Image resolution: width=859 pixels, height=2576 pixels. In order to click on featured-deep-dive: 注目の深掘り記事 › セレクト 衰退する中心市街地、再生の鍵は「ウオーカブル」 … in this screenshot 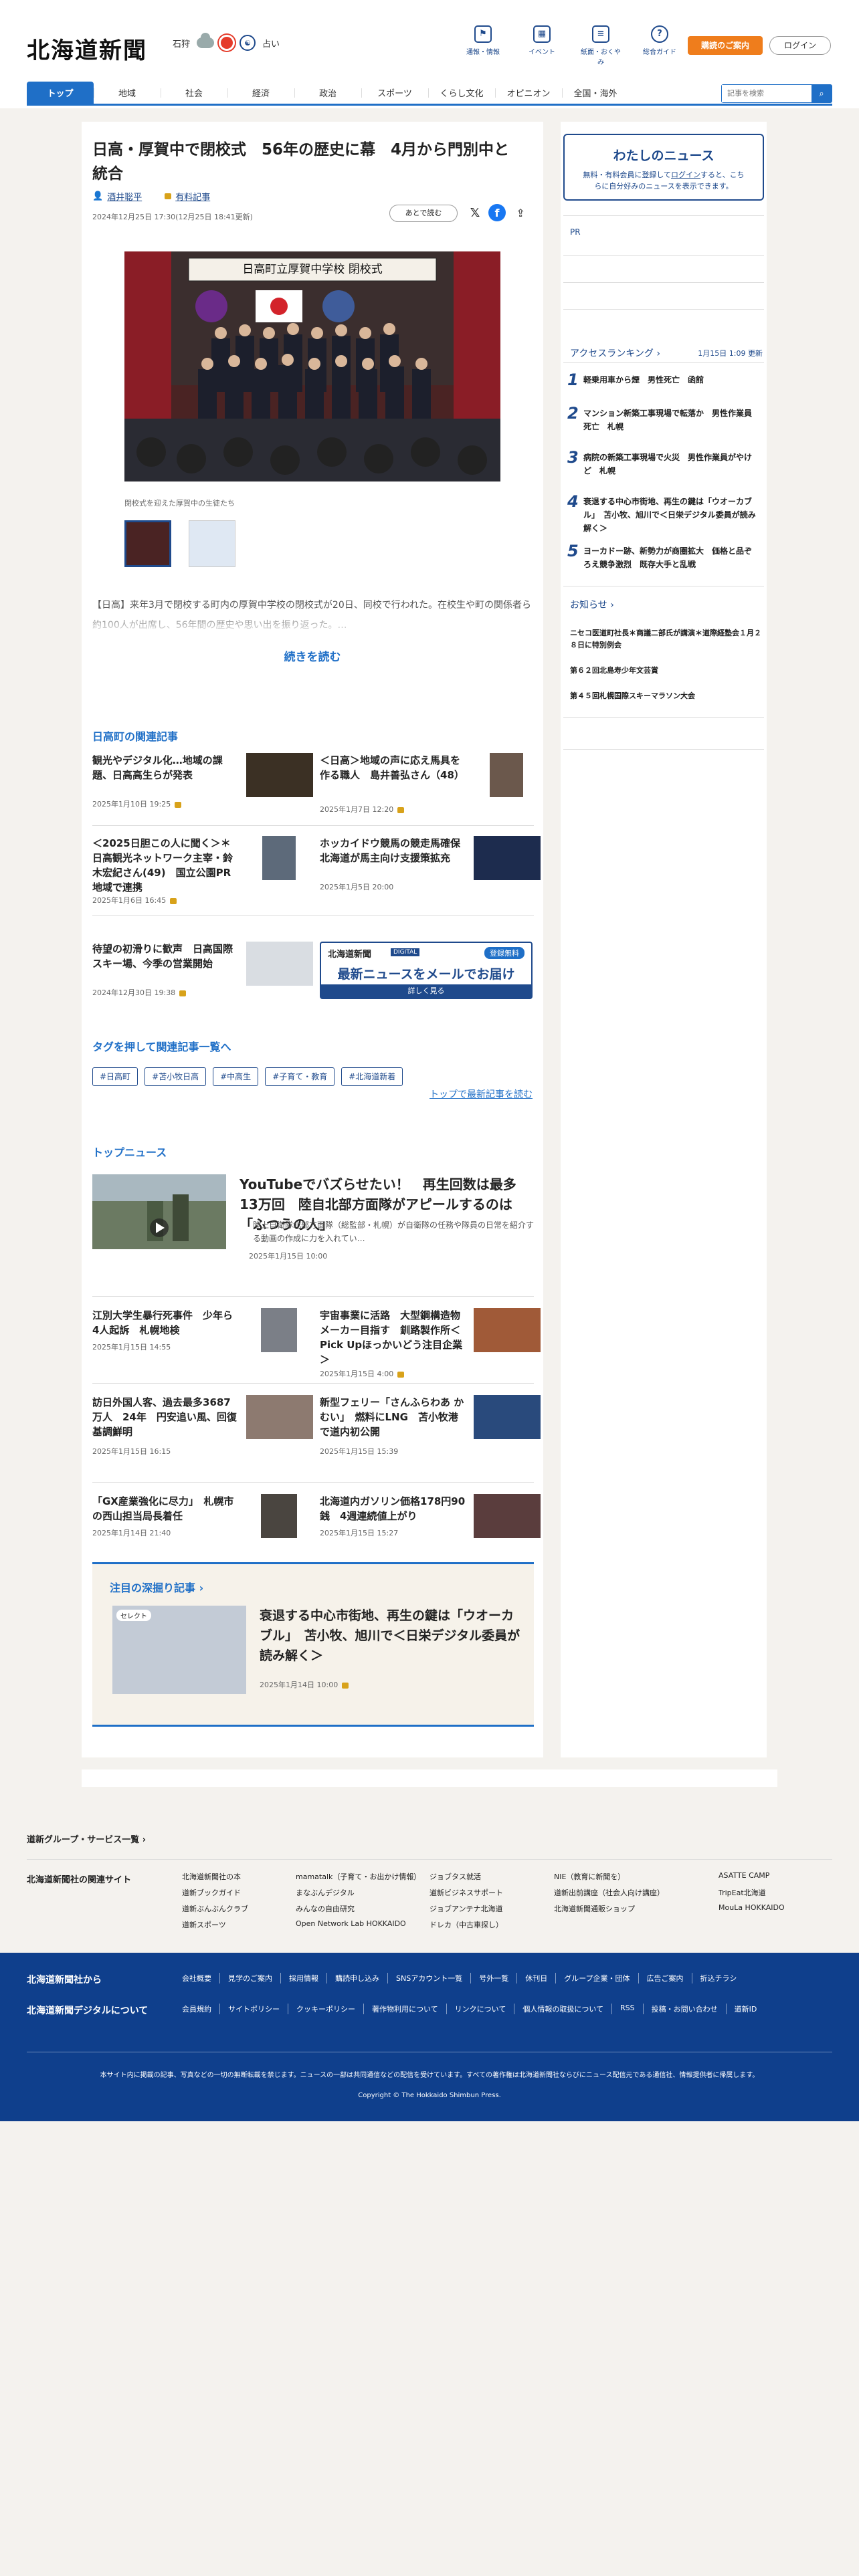, I will do `click(313, 1644)`.